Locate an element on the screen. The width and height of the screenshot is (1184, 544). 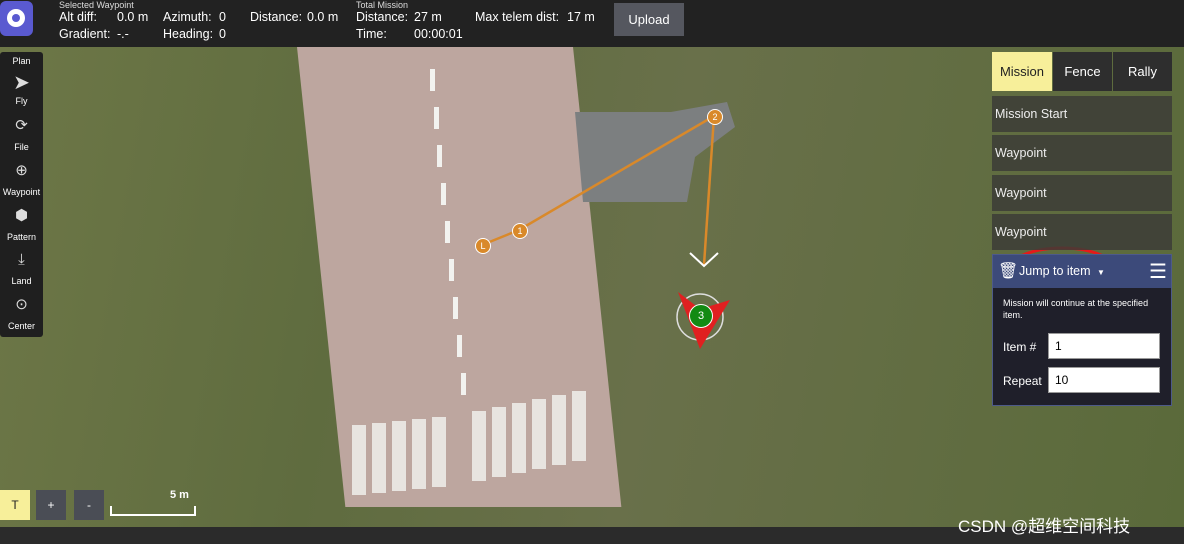
delete-icon: 🗑 is located at coordinates (1008, 271).